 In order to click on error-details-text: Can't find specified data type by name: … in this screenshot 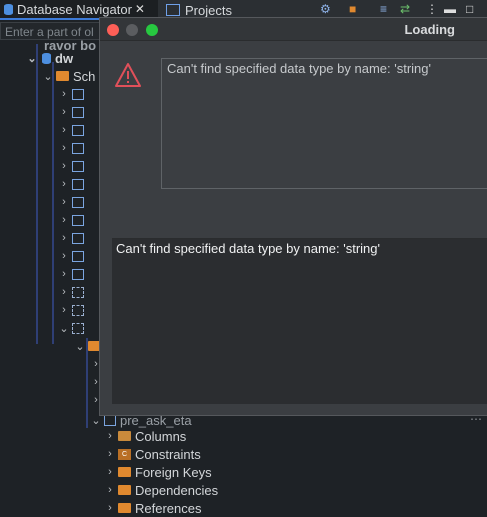, I will do `click(248, 248)`.